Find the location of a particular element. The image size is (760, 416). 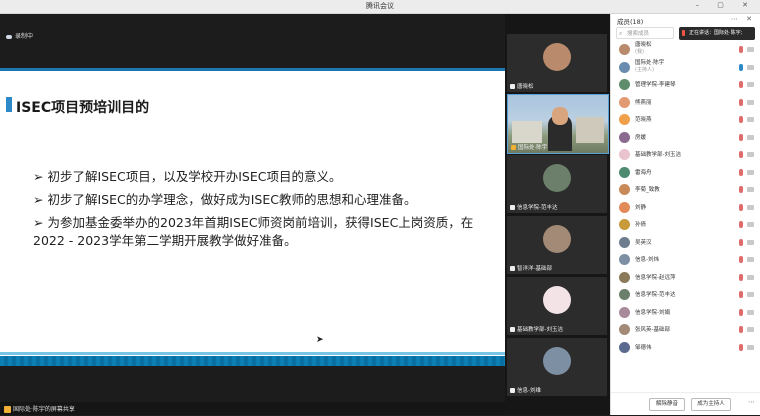

participant-name: 范晓燕 is located at coordinates (643, 120).